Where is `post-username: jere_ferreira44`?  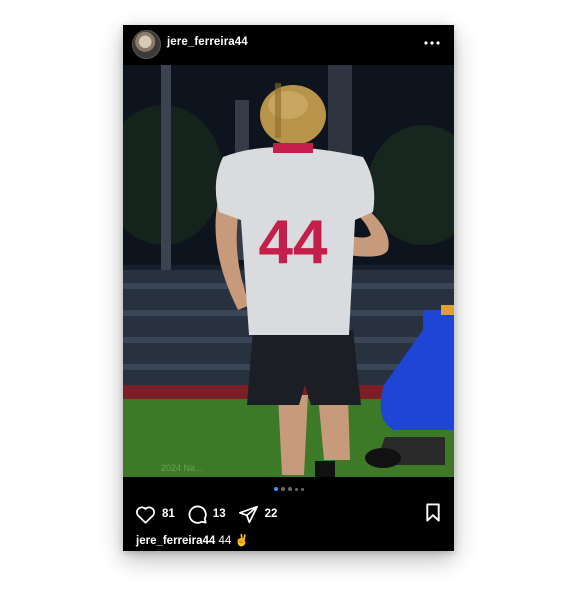 post-username: jere_ferreira44 is located at coordinates (207, 42).